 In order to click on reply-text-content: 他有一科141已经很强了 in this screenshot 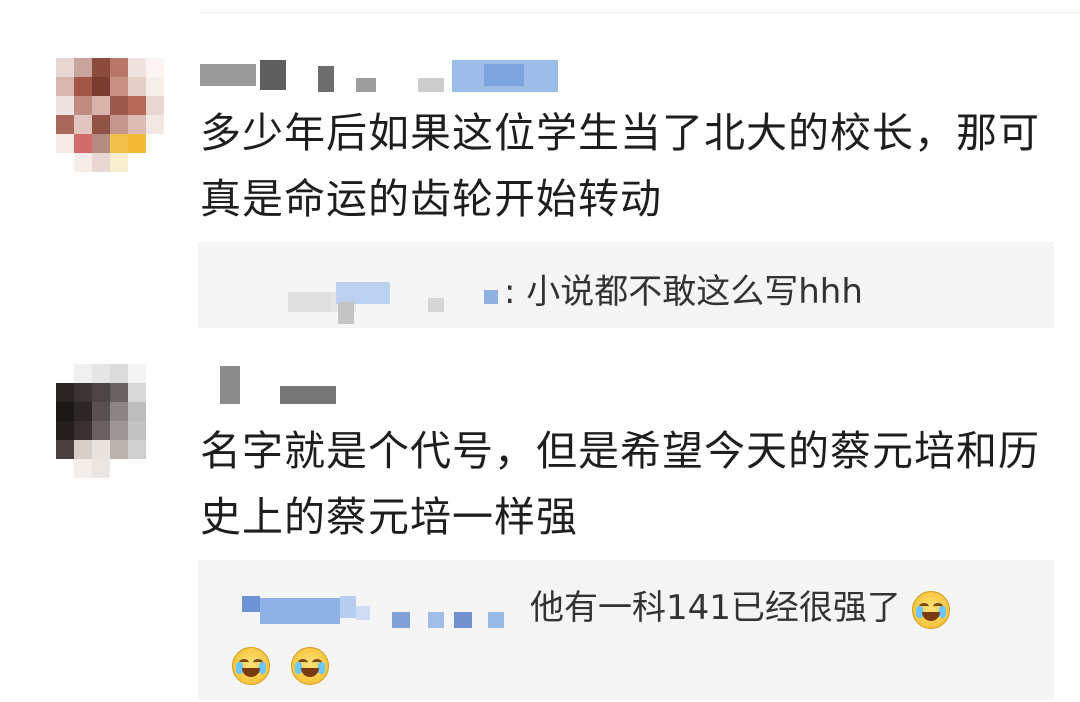, I will do `click(715, 608)`.